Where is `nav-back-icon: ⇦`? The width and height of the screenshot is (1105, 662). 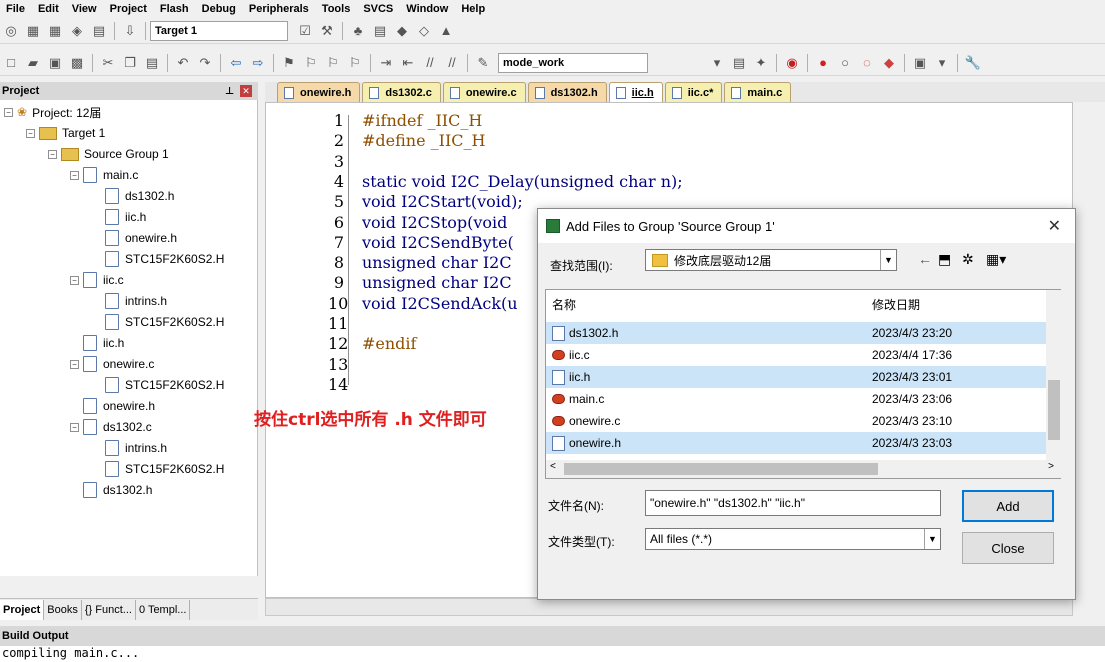 nav-back-icon: ⇦ is located at coordinates (236, 63).